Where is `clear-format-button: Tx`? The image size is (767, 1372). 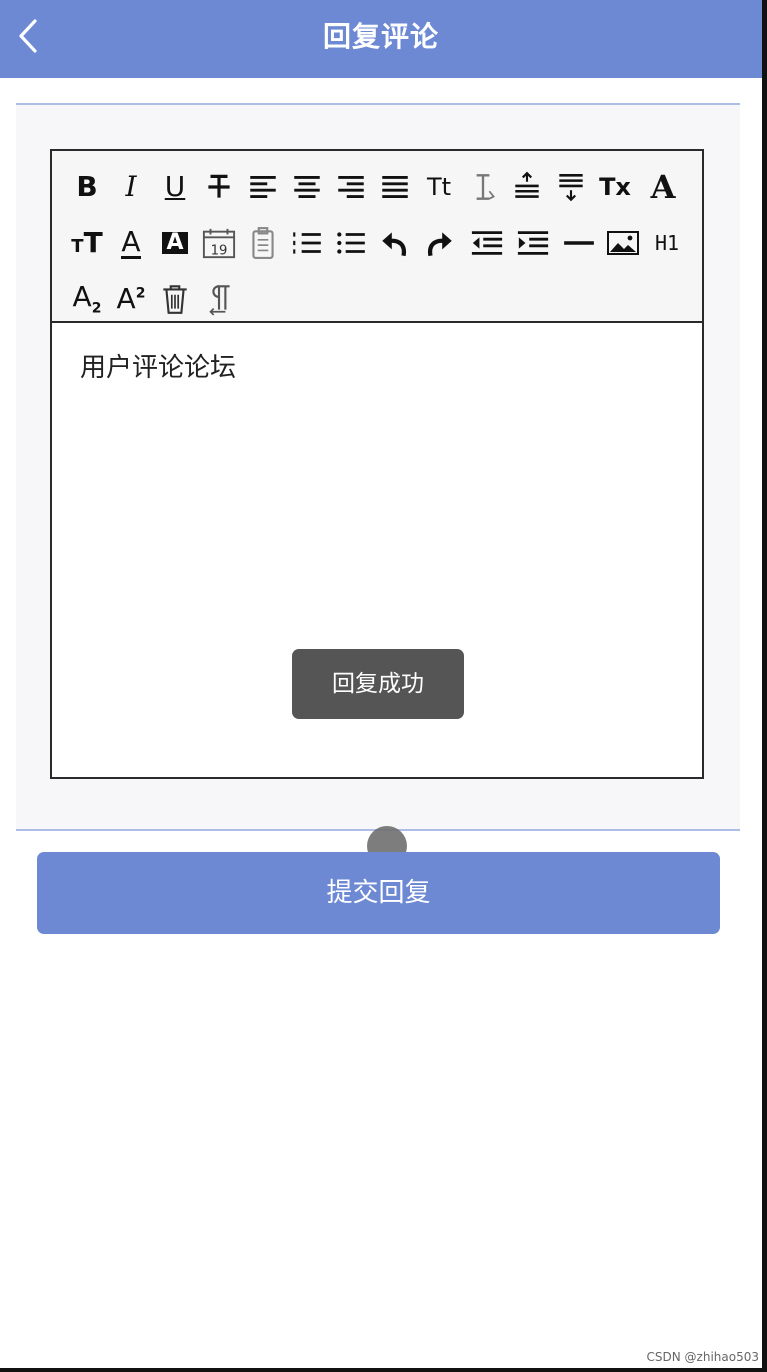 clear-format-button: Tx is located at coordinates (615, 187).